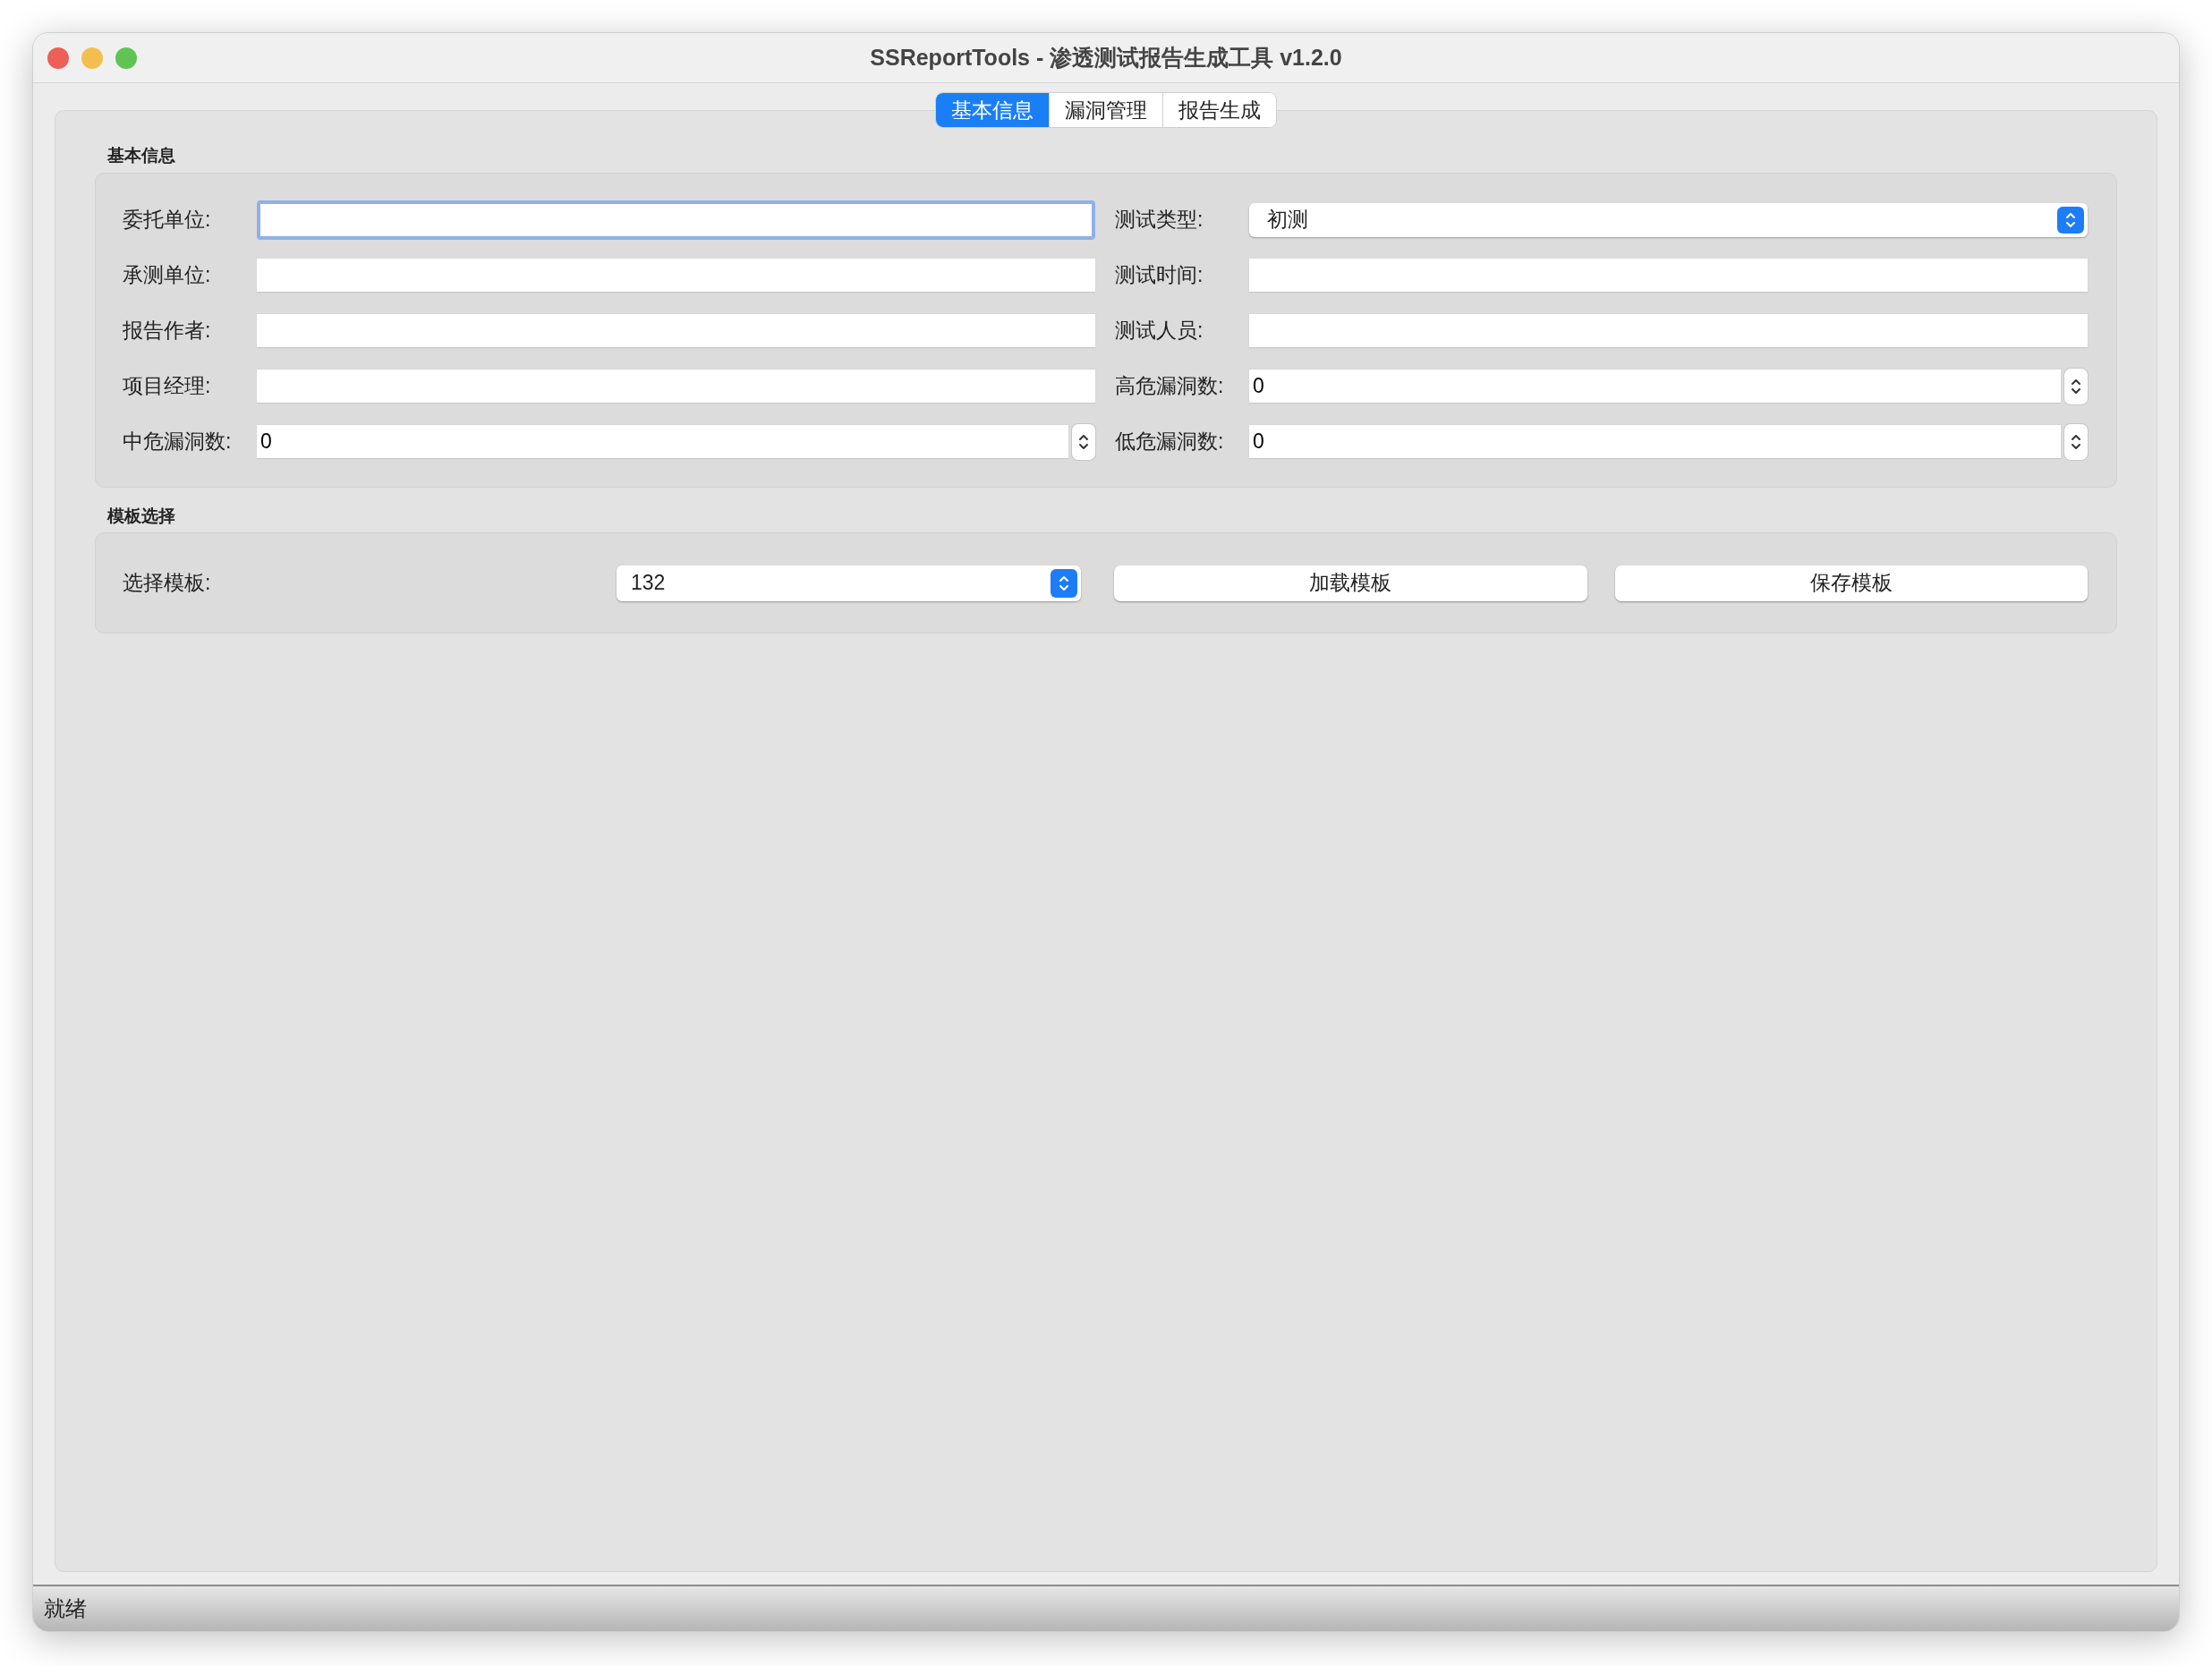 The image size is (2212, 1666). I want to click on field-label: 测试类型:, so click(1159, 220).